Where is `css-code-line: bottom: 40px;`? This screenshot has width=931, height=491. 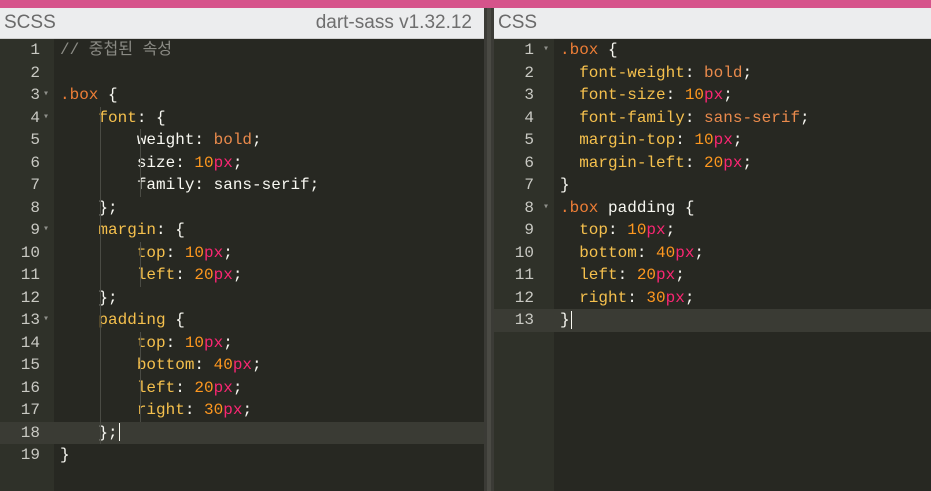 css-code-line: bottom: 40px; is located at coordinates (742, 253).